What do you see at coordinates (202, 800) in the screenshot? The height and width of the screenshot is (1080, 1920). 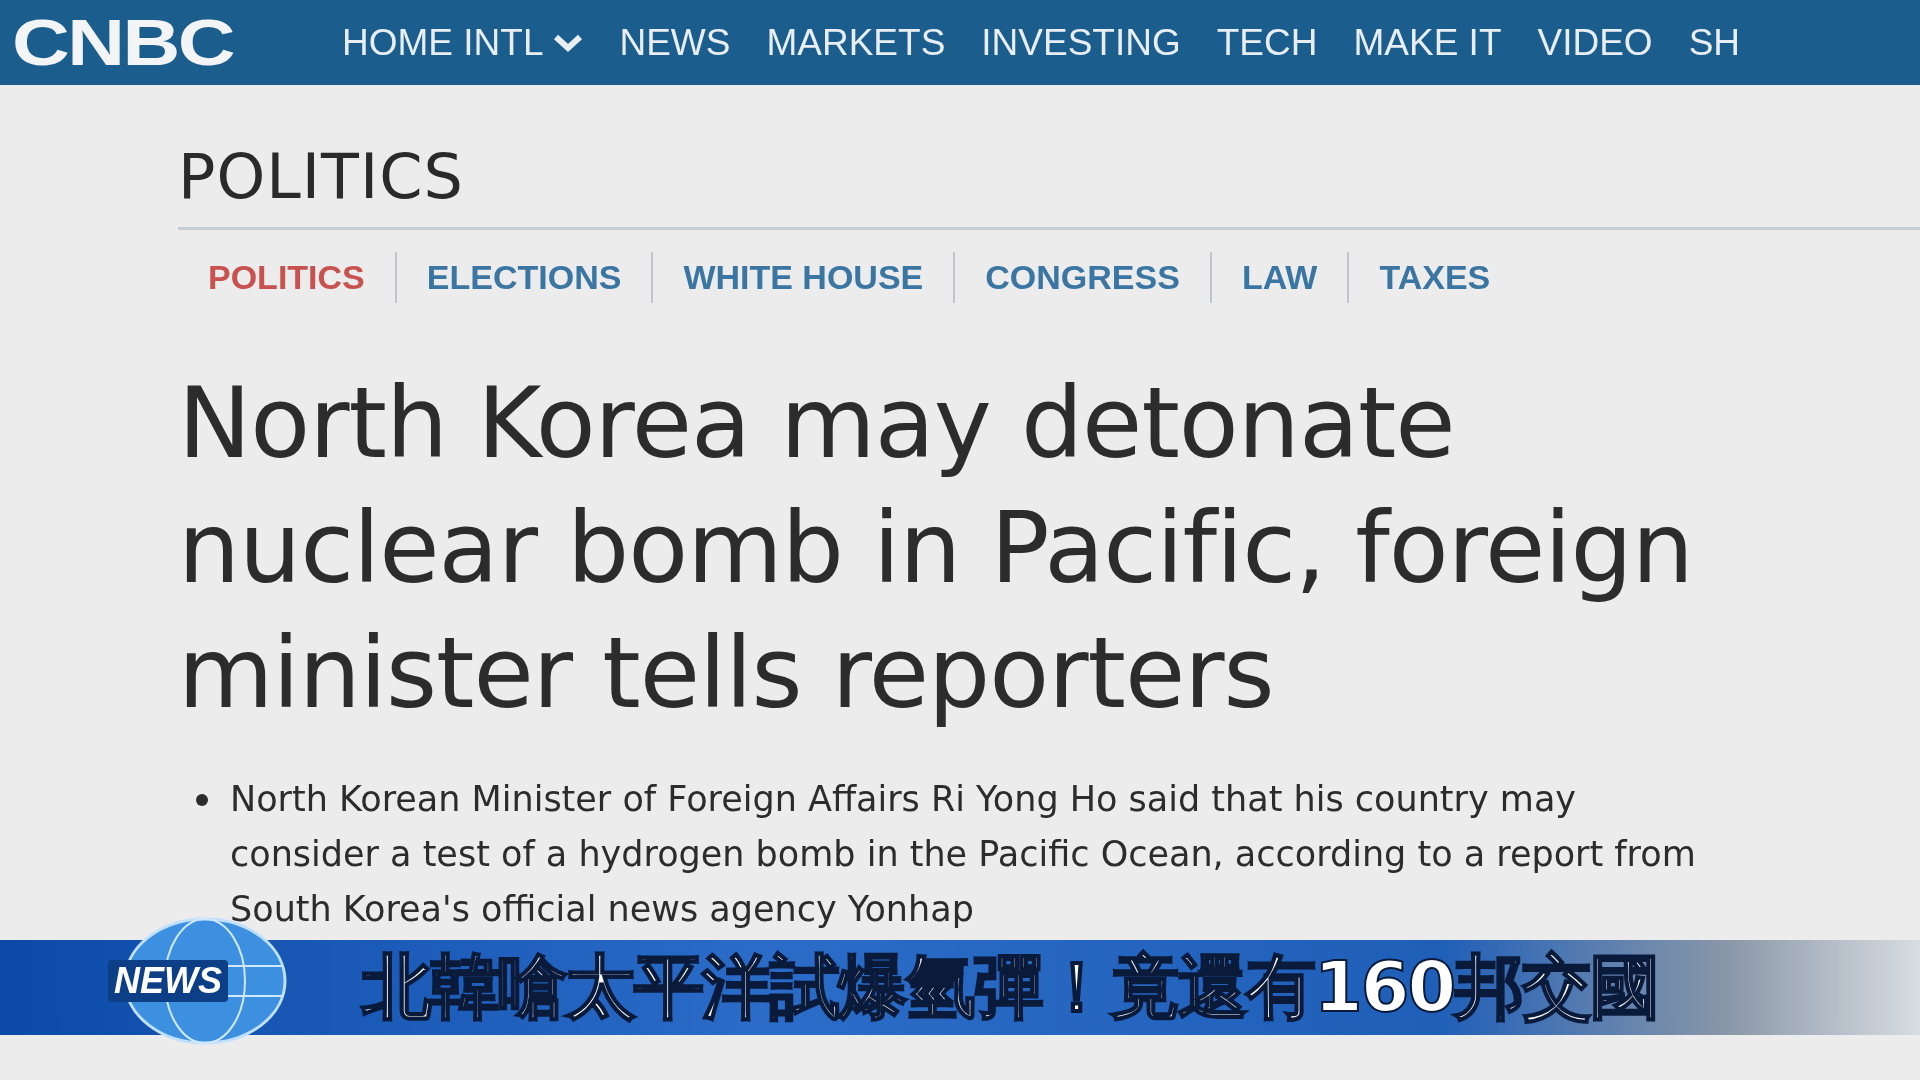 I see `bullet-icon` at bounding box center [202, 800].